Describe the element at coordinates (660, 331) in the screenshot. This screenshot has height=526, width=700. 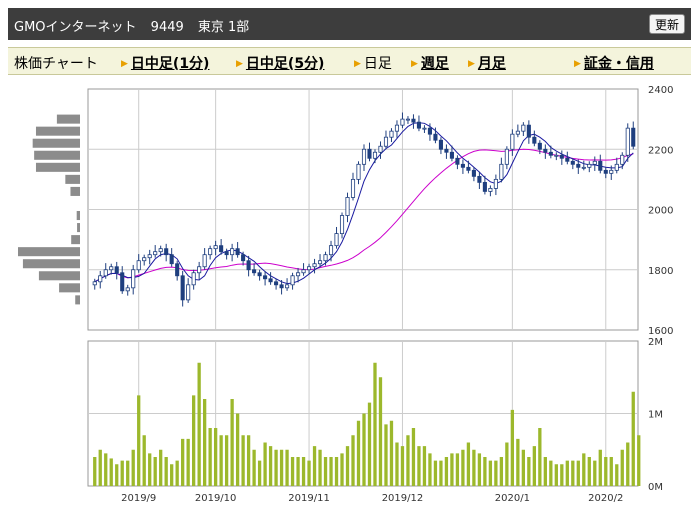
I see `price-tick-label: 1600` at that location.